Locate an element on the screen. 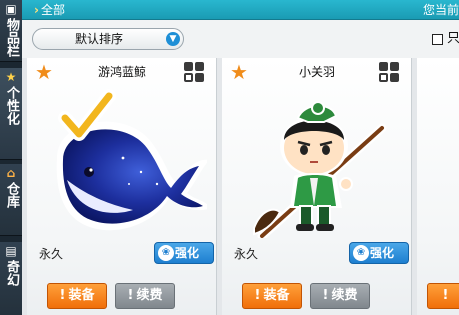 The height and width of the screenshot is (315, 459). filter-checkbox is located at coordinates (437, 39).